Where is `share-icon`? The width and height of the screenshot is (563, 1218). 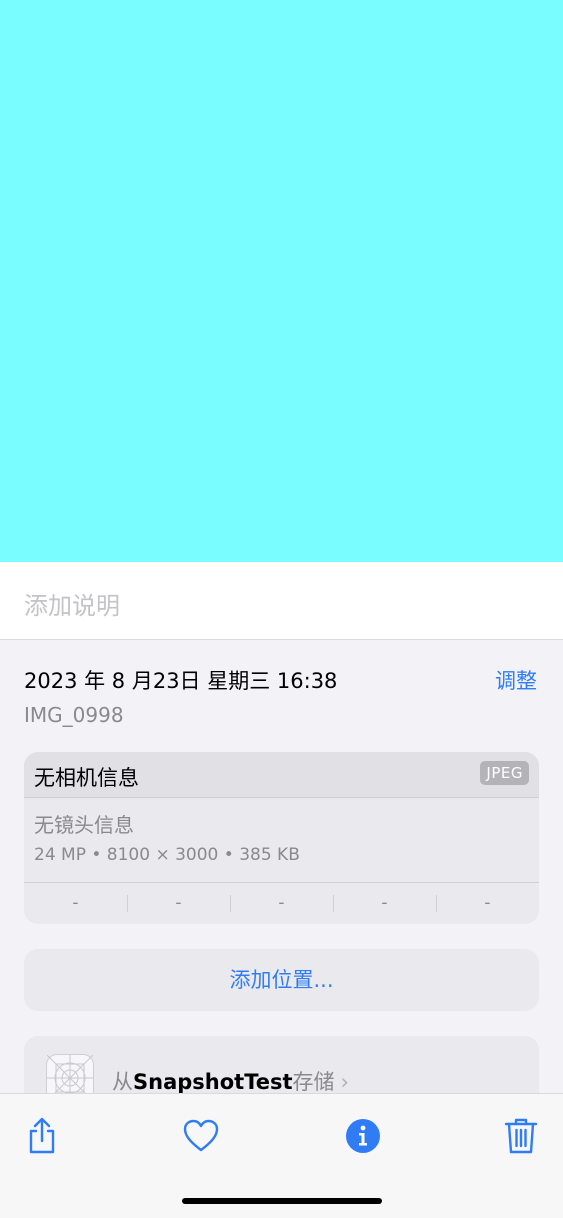
share-icon is located at coordinates (42, 1135).